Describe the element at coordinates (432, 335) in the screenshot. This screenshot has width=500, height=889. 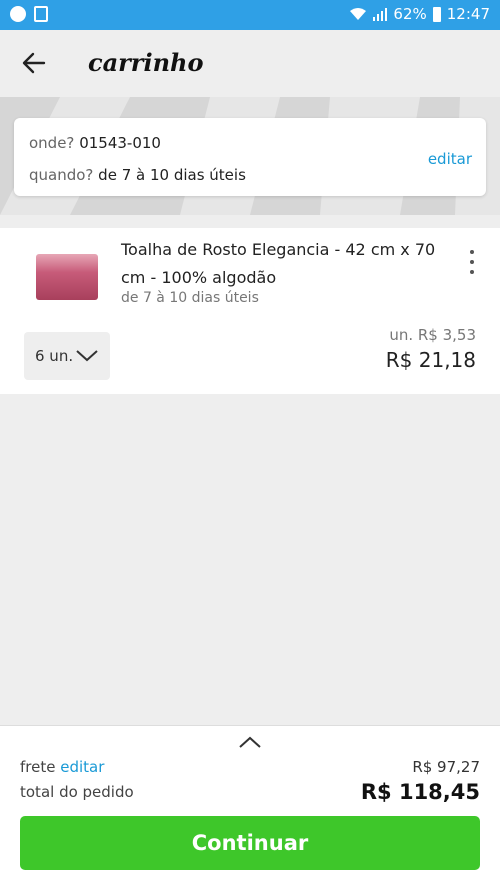
I see `unit-price: un. R$ 3,53` at that location.